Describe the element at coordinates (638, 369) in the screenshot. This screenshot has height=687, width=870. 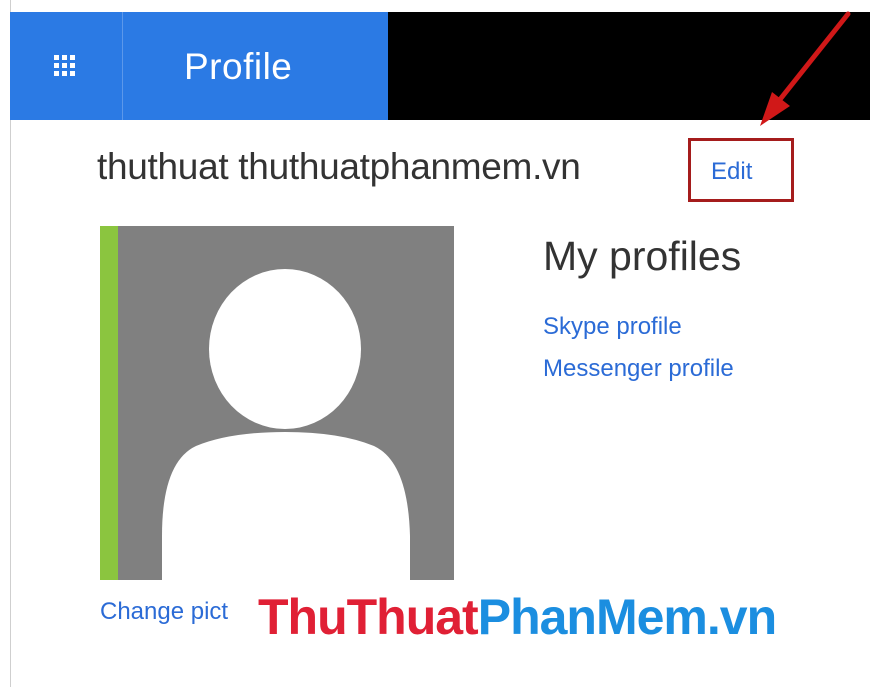
I see `messenger-profile-link: Messenger profile` at that location.